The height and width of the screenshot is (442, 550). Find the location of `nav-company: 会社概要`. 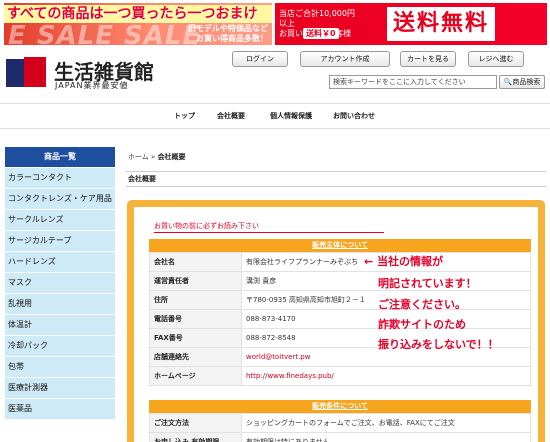

nav-company: 会社概要 is located at coordinates (231, 116).